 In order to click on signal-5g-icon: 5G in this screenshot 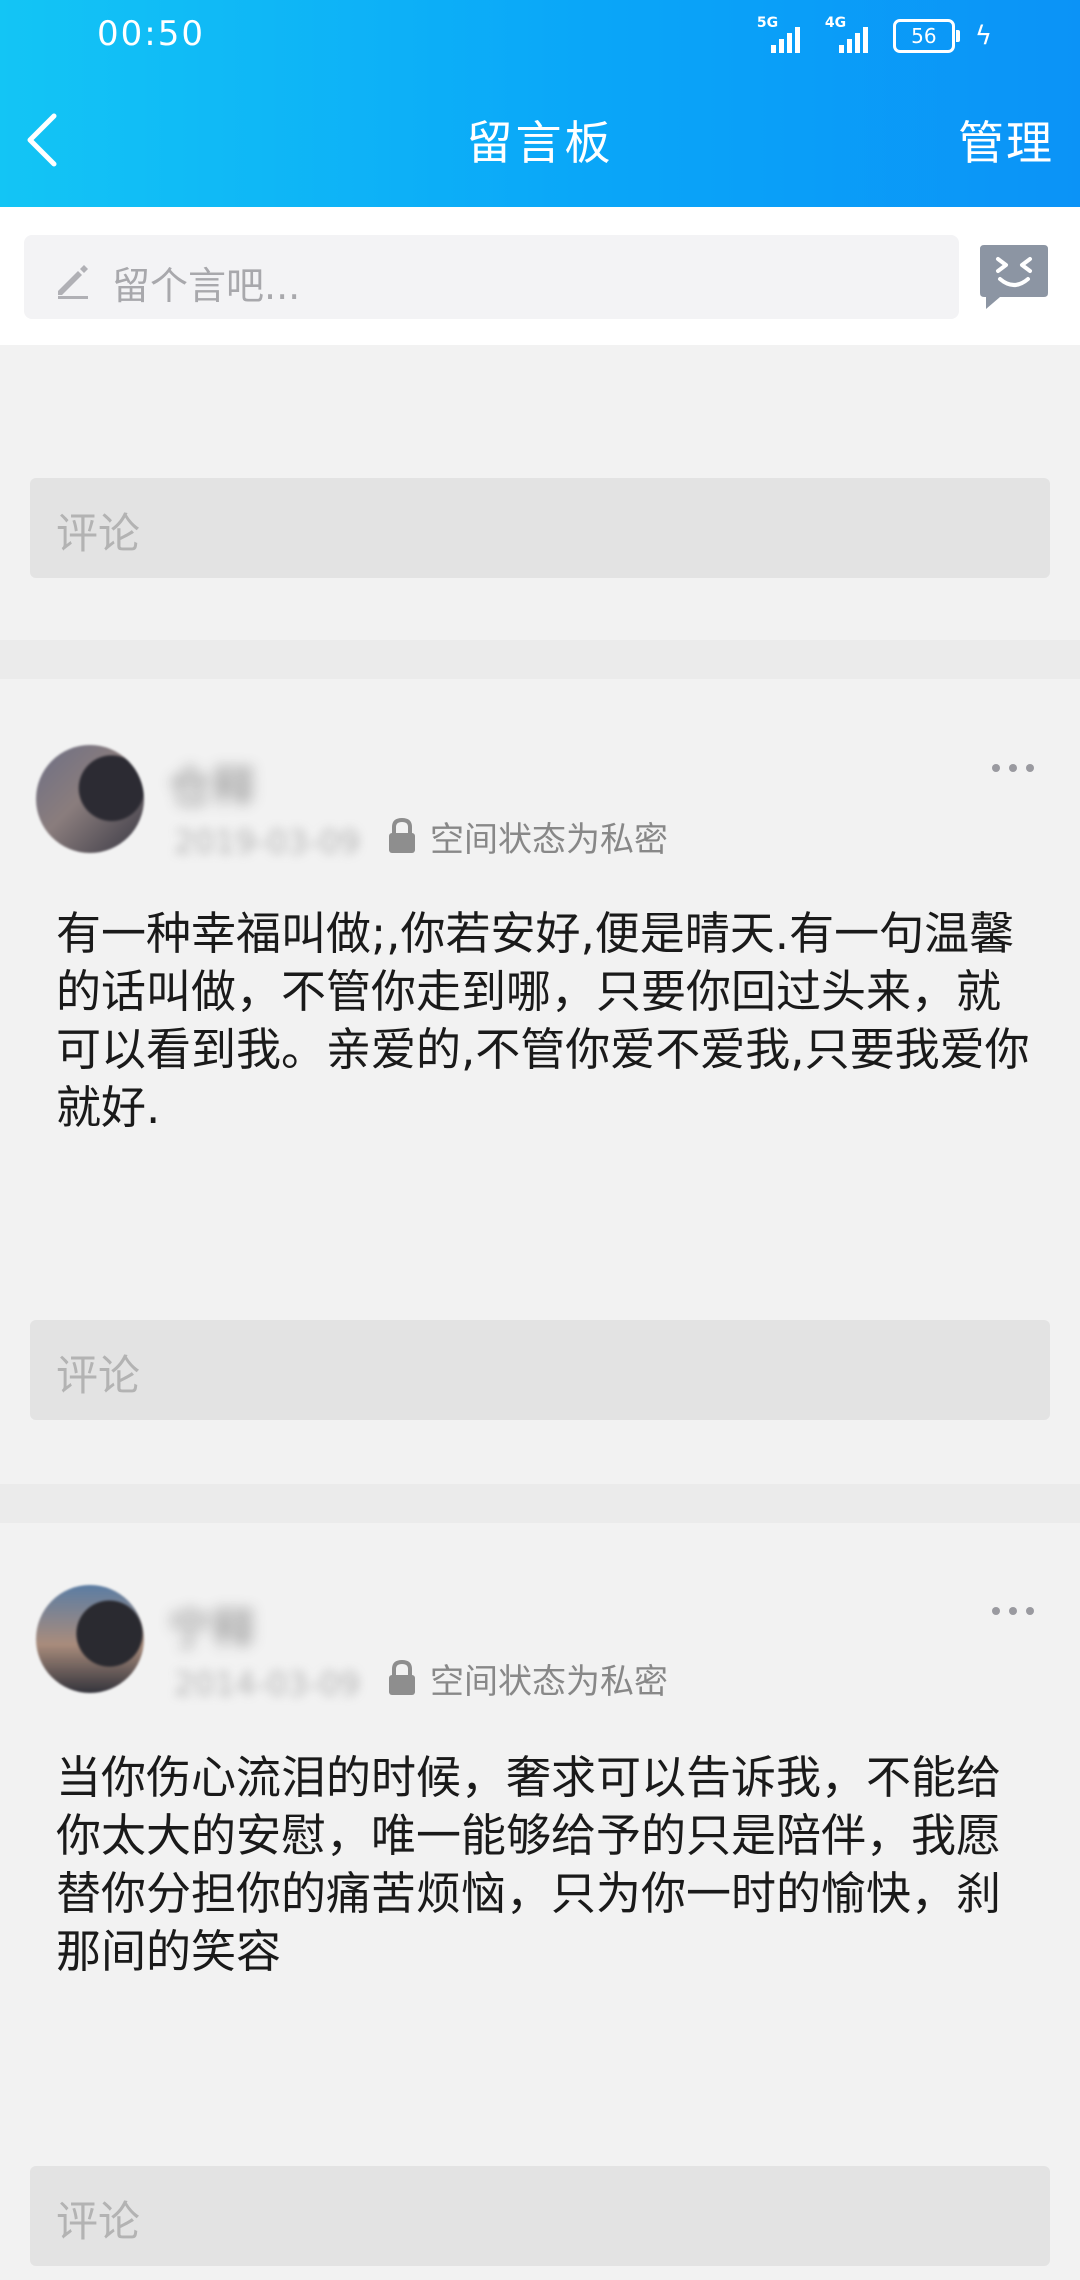, I will do `click(784, 34)`.